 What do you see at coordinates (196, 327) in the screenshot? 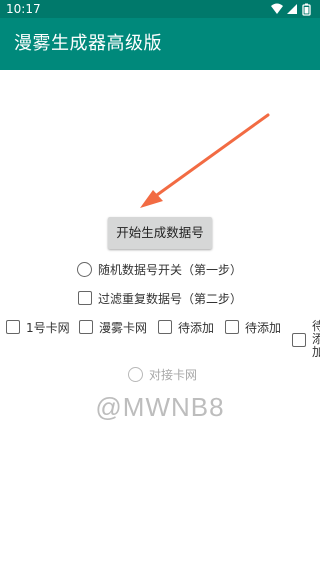
I see `card-label-3: 待添加` at bounding box center [196, 327].